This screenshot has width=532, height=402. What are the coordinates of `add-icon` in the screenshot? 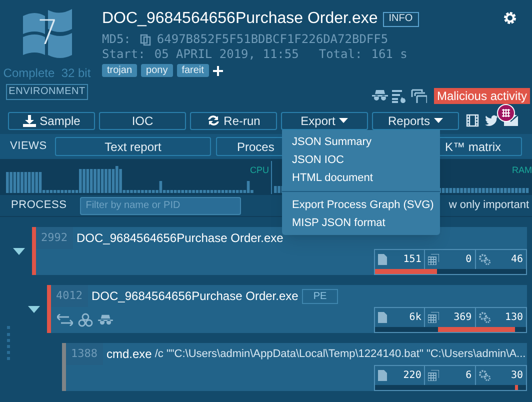 It's located at (217, 71).